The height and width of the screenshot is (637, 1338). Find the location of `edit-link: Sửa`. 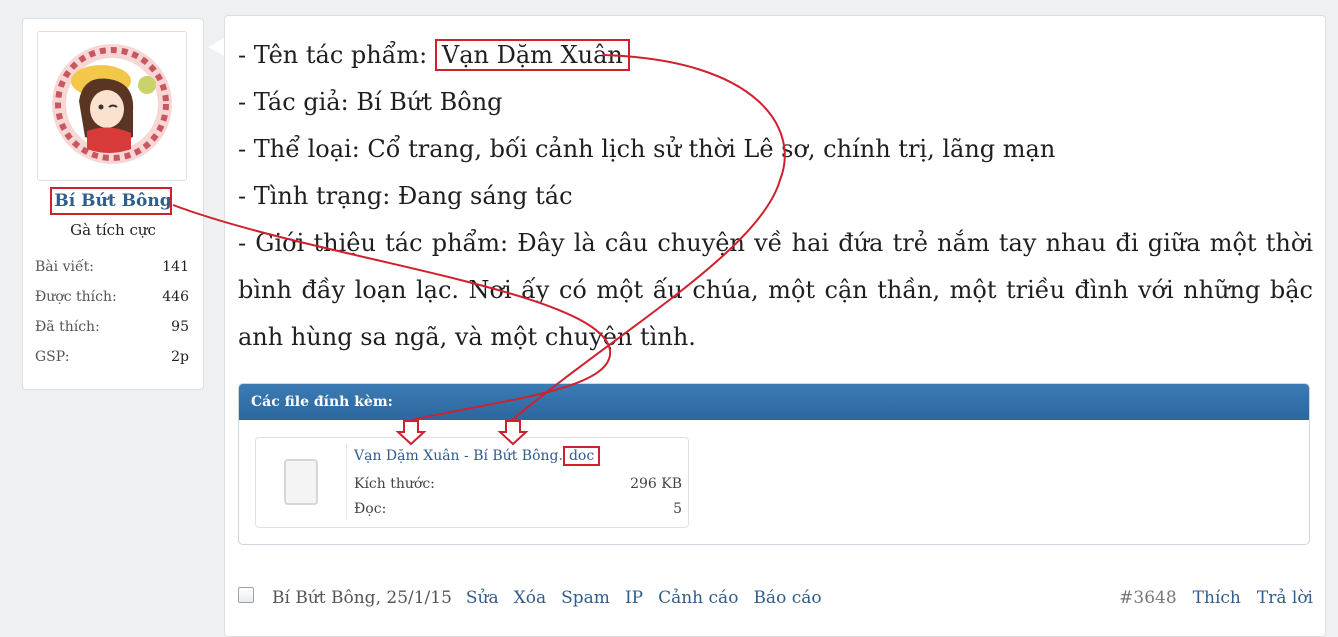

edit-link: Sửa is located at coordinates (482, 598).